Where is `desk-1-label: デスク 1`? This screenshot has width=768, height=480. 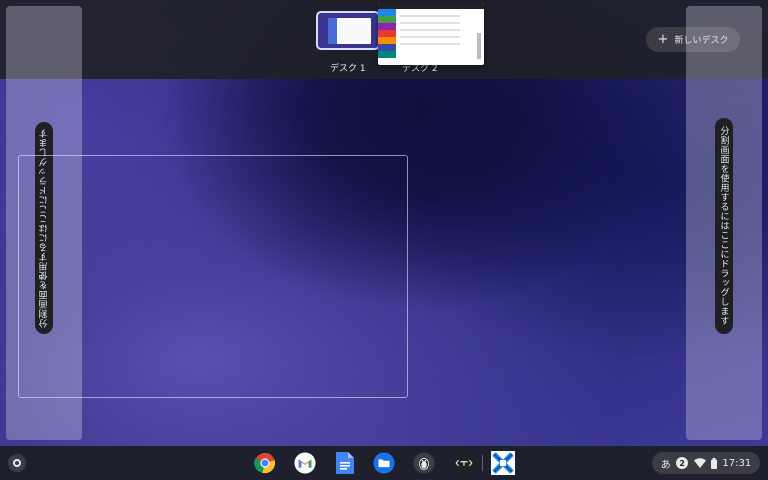
desk-1-label: デスク 1 is located at coordinates (348, 69).